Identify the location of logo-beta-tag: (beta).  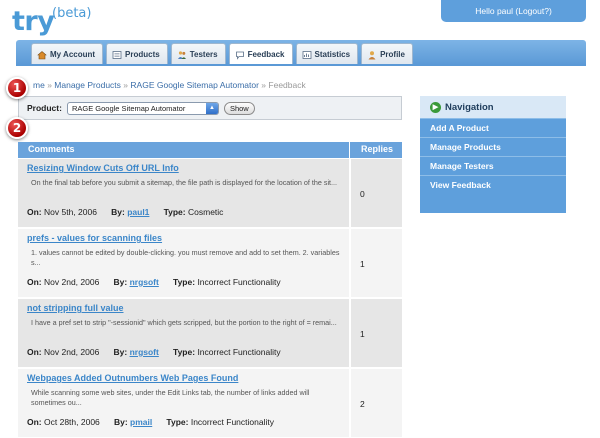
(72, 13).